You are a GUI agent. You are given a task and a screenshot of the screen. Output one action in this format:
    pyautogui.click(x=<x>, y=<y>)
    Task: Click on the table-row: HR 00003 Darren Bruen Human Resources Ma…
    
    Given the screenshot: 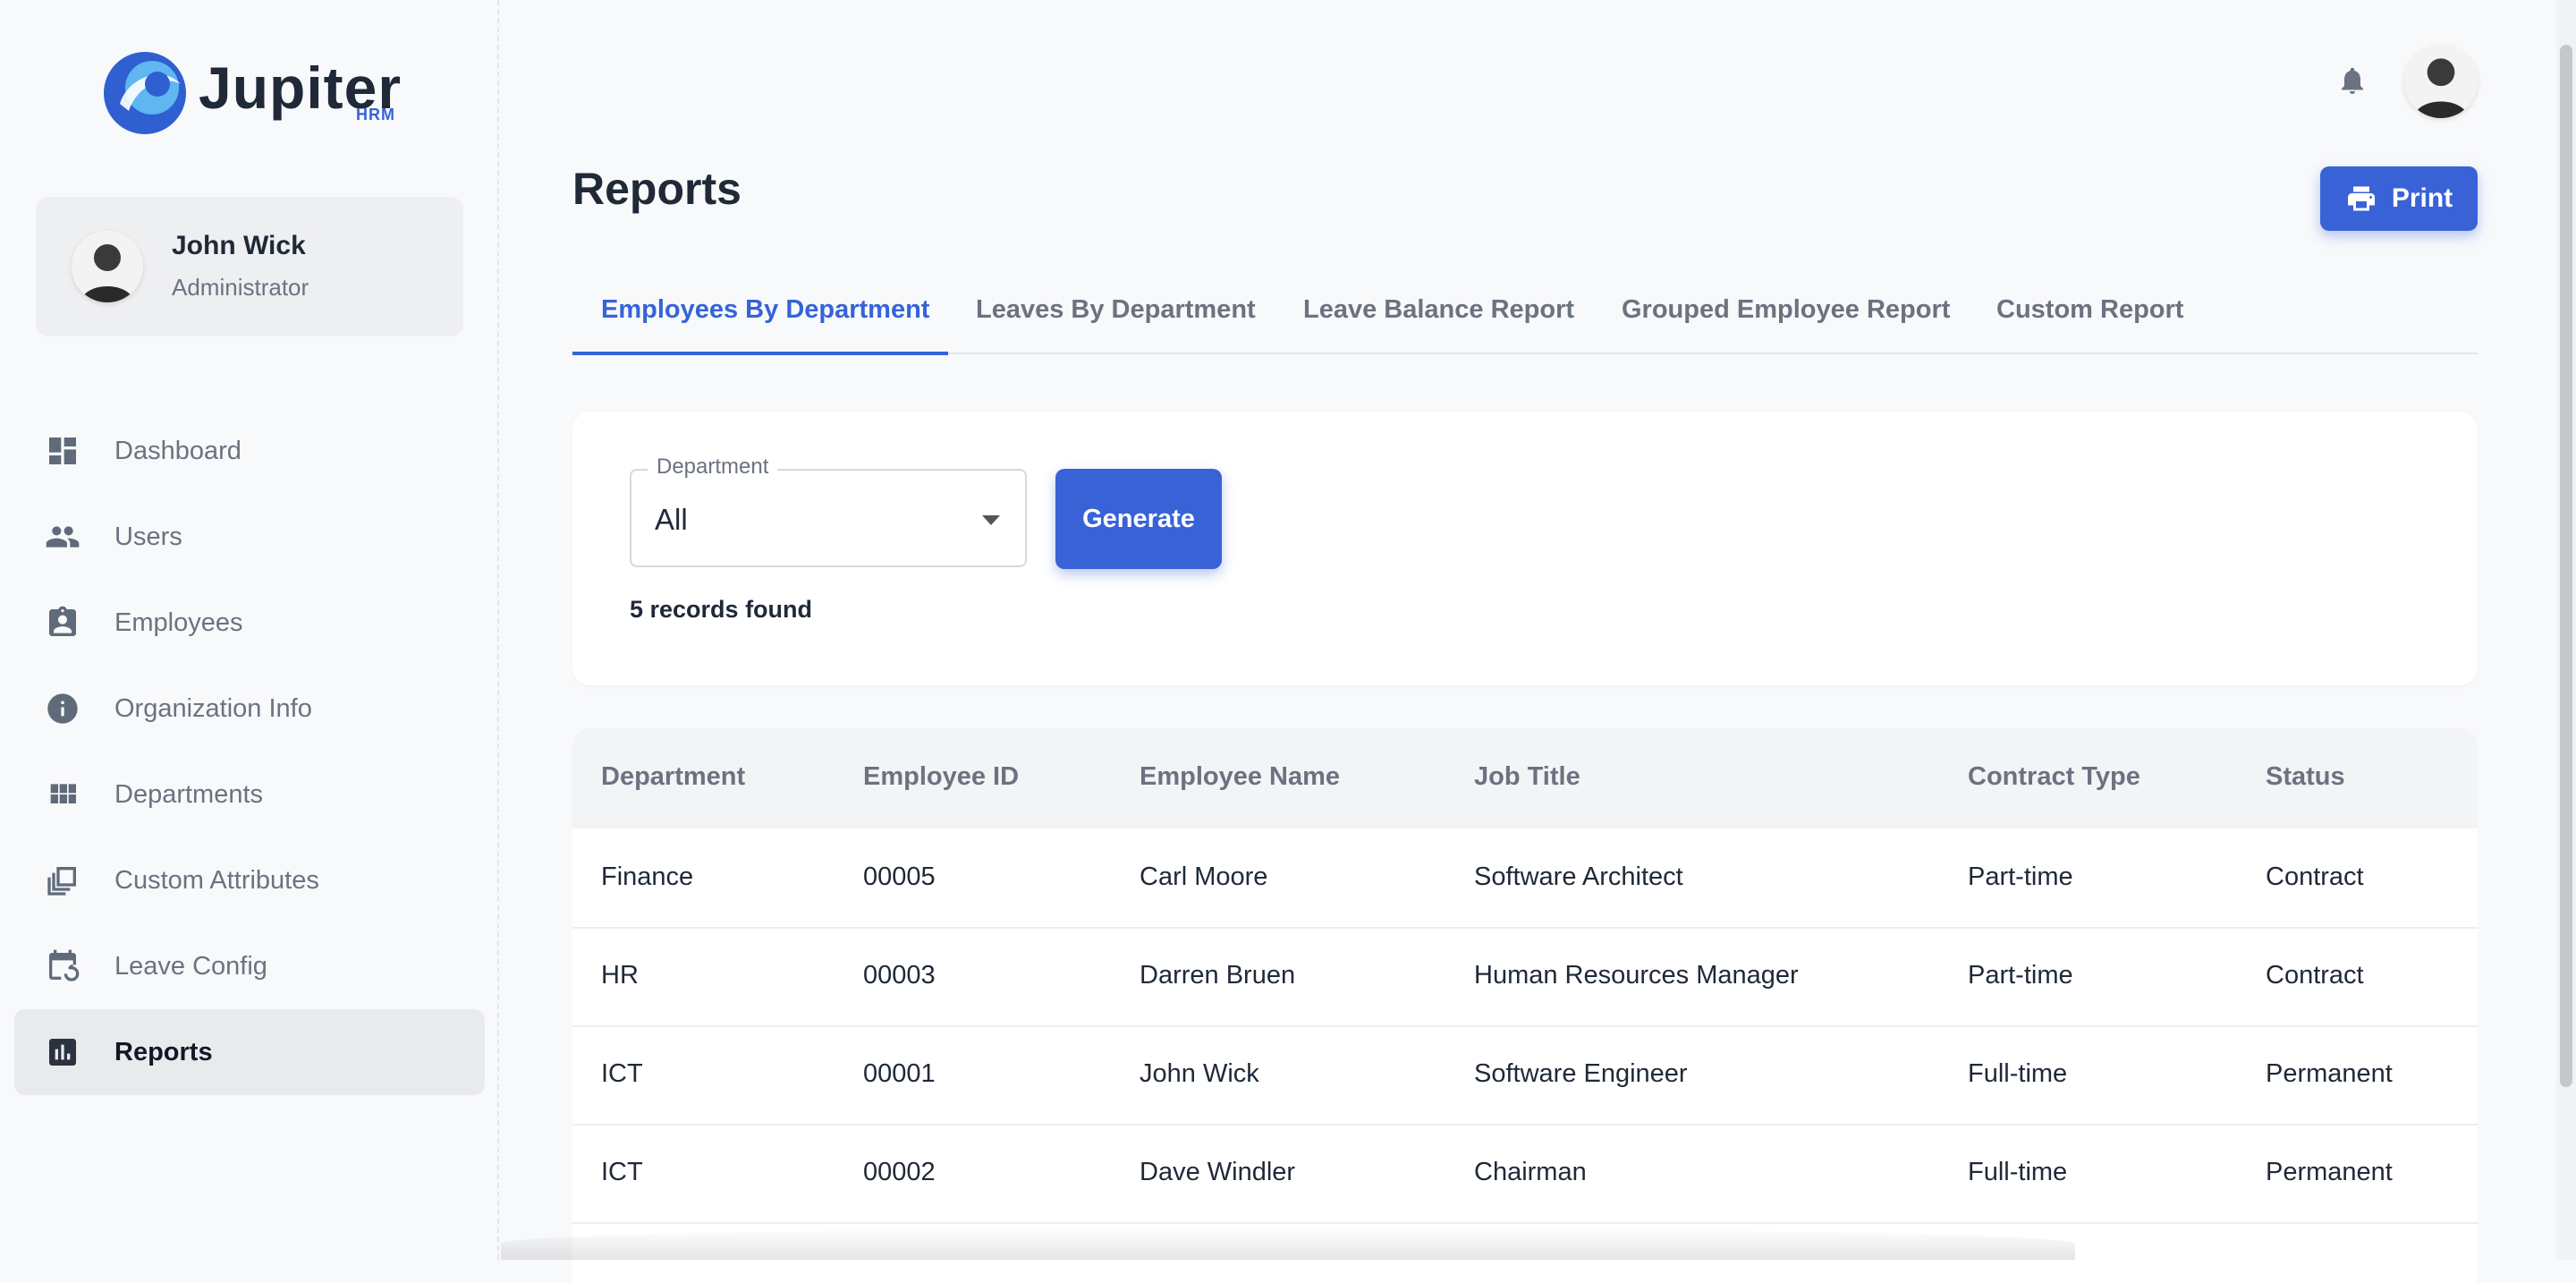 What is the action you would take?
    pyautogui.click(x=1525, y=977)
    